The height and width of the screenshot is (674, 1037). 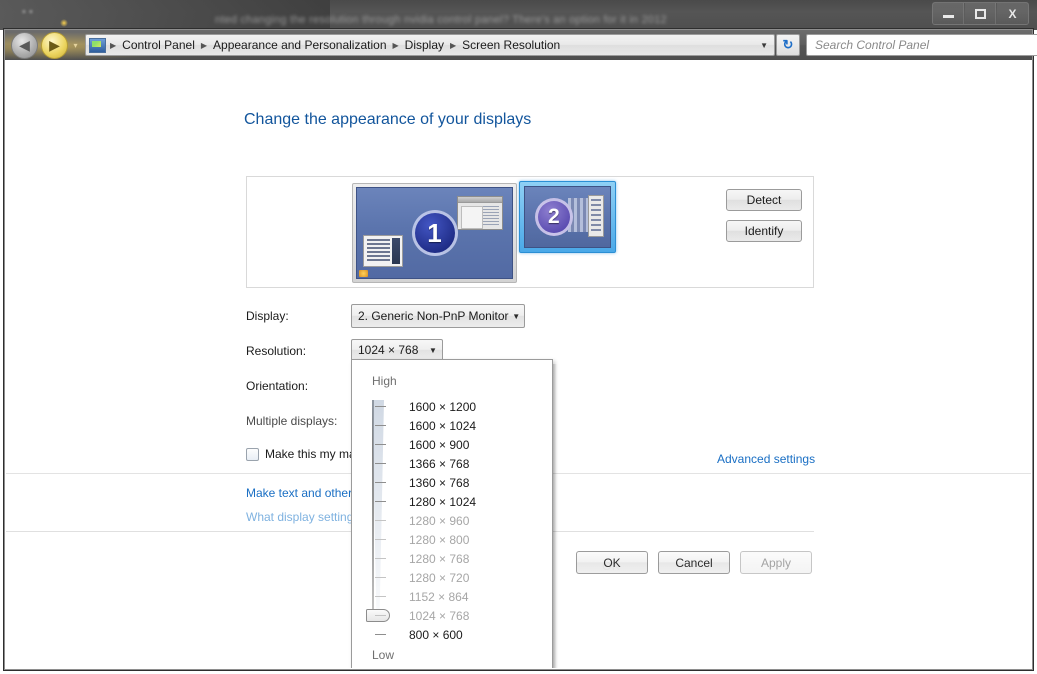 I want to click on desktop-spark, so click(x=64, y=23).